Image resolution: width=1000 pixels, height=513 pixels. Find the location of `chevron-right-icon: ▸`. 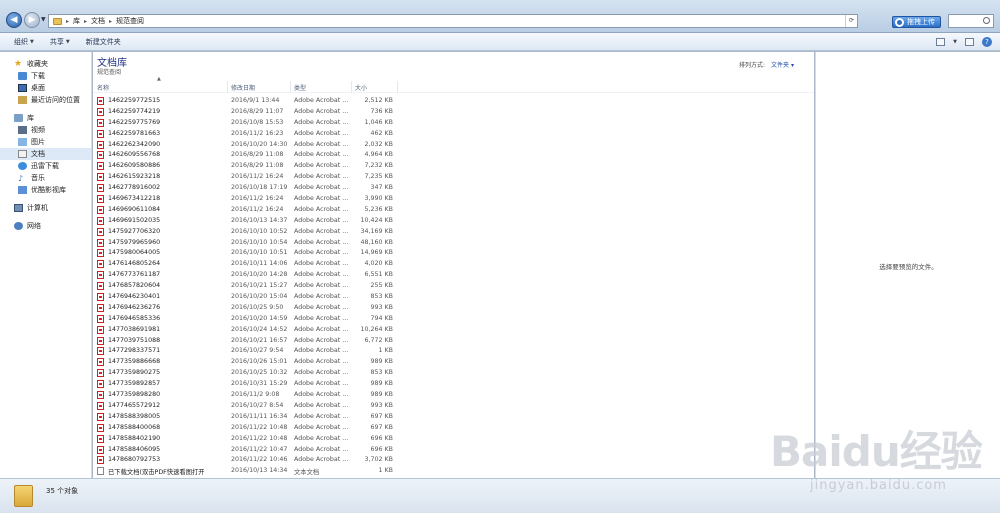

chevron-right-icon: ▸ is located at coordinates (111, 21).